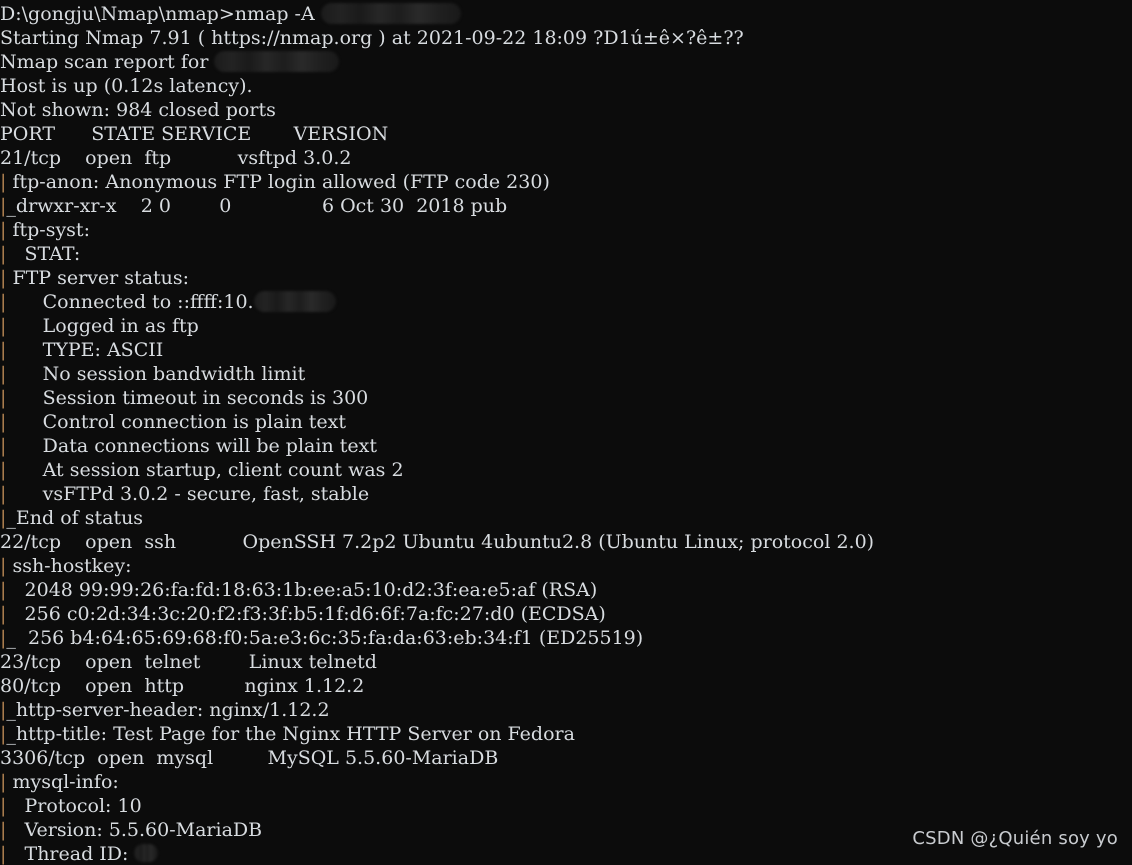 The height and width of the screenshot is (865, 1132). What do you see at coordinates (156, 374) in the screenshot?
I see `terminal-line-text: No session bandwidth limit` at bounding box center [156, 374].